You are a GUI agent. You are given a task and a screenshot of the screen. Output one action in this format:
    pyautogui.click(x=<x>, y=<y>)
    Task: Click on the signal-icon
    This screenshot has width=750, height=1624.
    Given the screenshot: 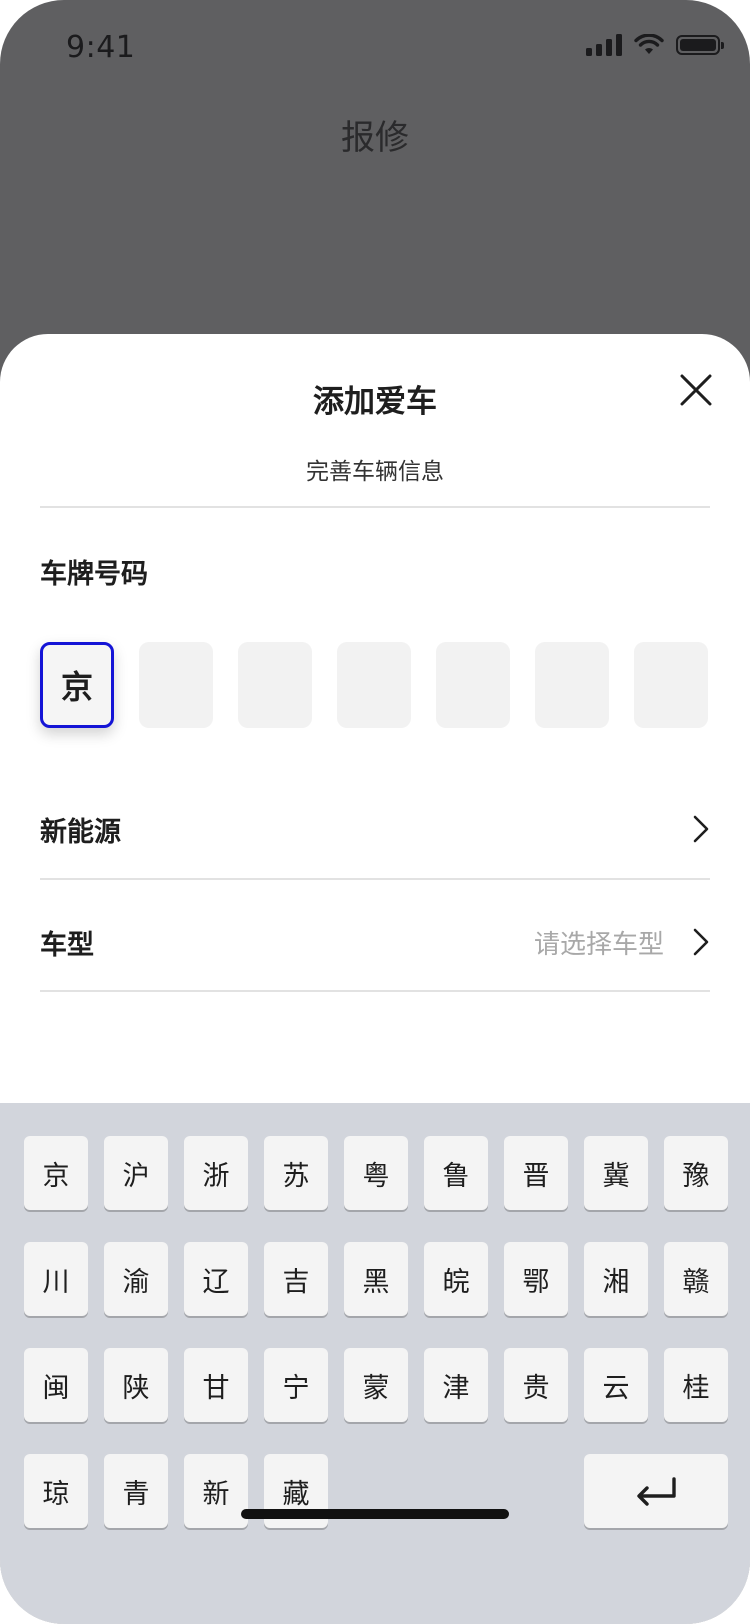 What is the action you would take?
    pyautogui.click(x=604, y=45)
    